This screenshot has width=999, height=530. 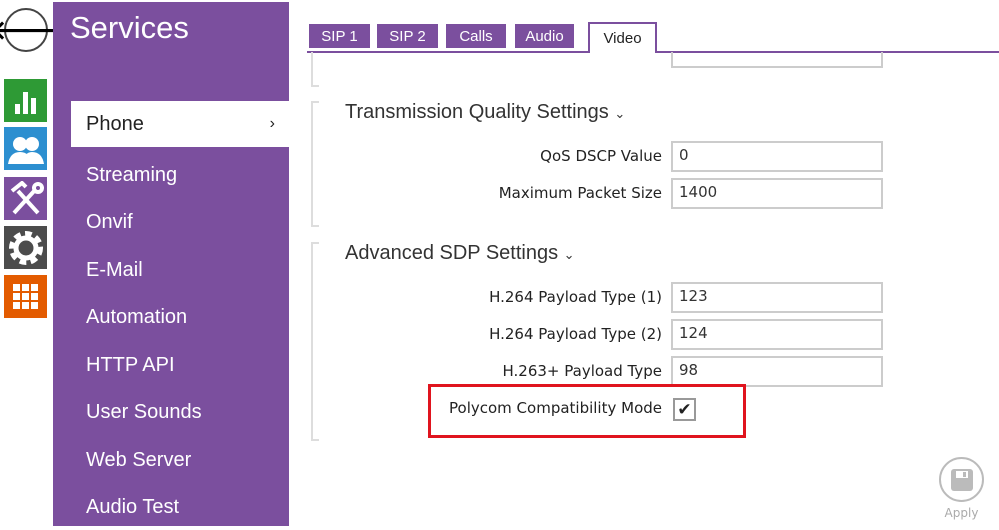 What do you see at coordinates (115, 123) in the screenshot?
I see `sidebar-item-label: Phone` at bounding box center [115, 123].